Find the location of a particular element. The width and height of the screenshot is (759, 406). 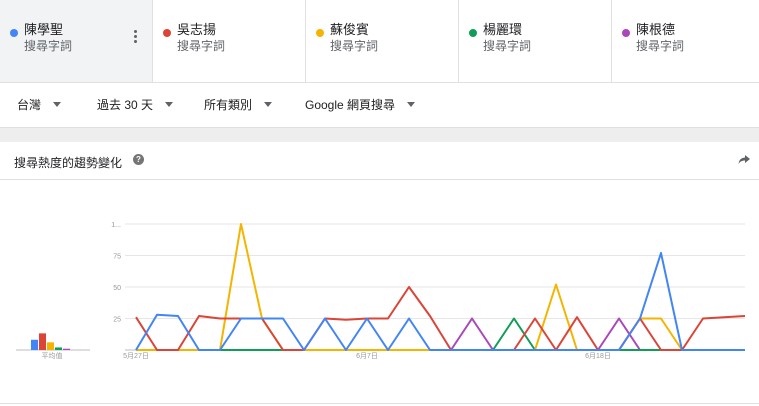

y-tick-label: 25 is located at coordinates (117, 320).